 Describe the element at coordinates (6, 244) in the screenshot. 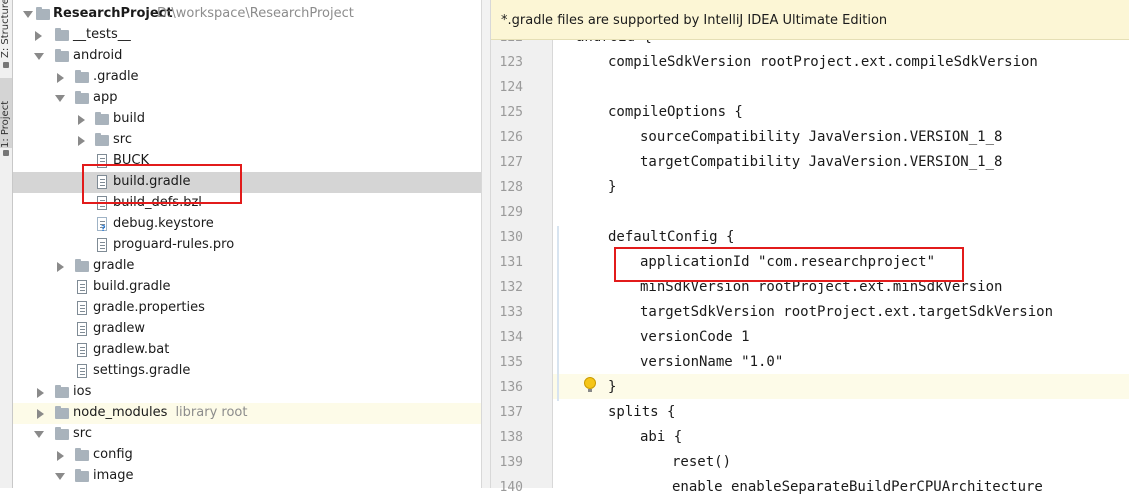

I see `tool-window-strip: Z: Structure 1: Project` at that location.